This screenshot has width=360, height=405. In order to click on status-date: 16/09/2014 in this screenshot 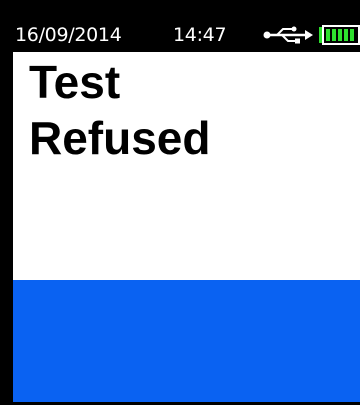, I will do `click(68, 35)`.